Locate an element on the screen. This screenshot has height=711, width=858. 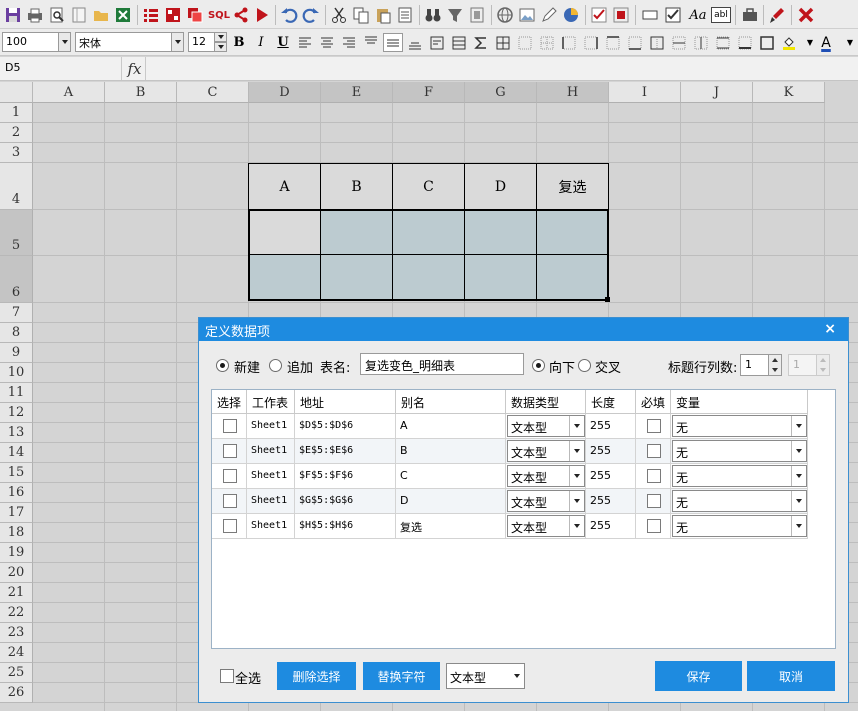
binoculars-icon is located at coordinates (433, 15).